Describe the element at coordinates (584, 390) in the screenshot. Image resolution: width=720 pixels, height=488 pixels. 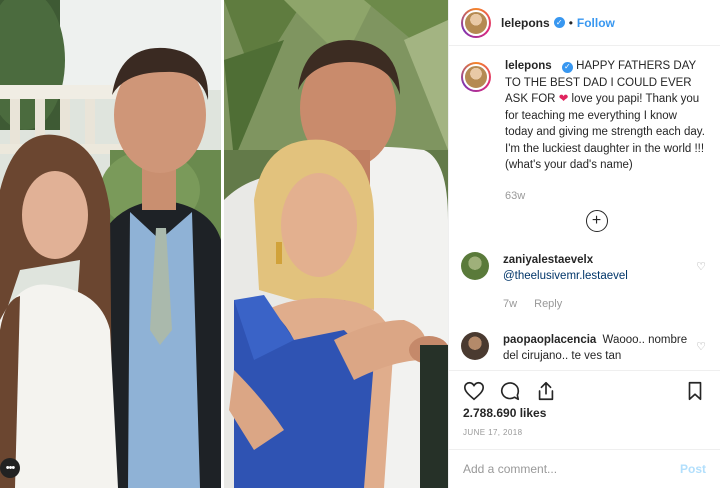
I see `action-bar` at that location.